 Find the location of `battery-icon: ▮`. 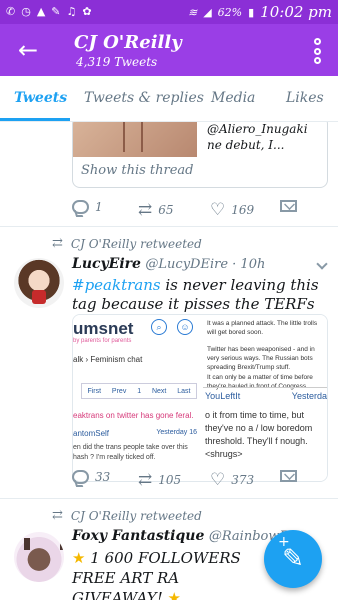

battery-icon: ▮ is located at coordinates (251, 12).